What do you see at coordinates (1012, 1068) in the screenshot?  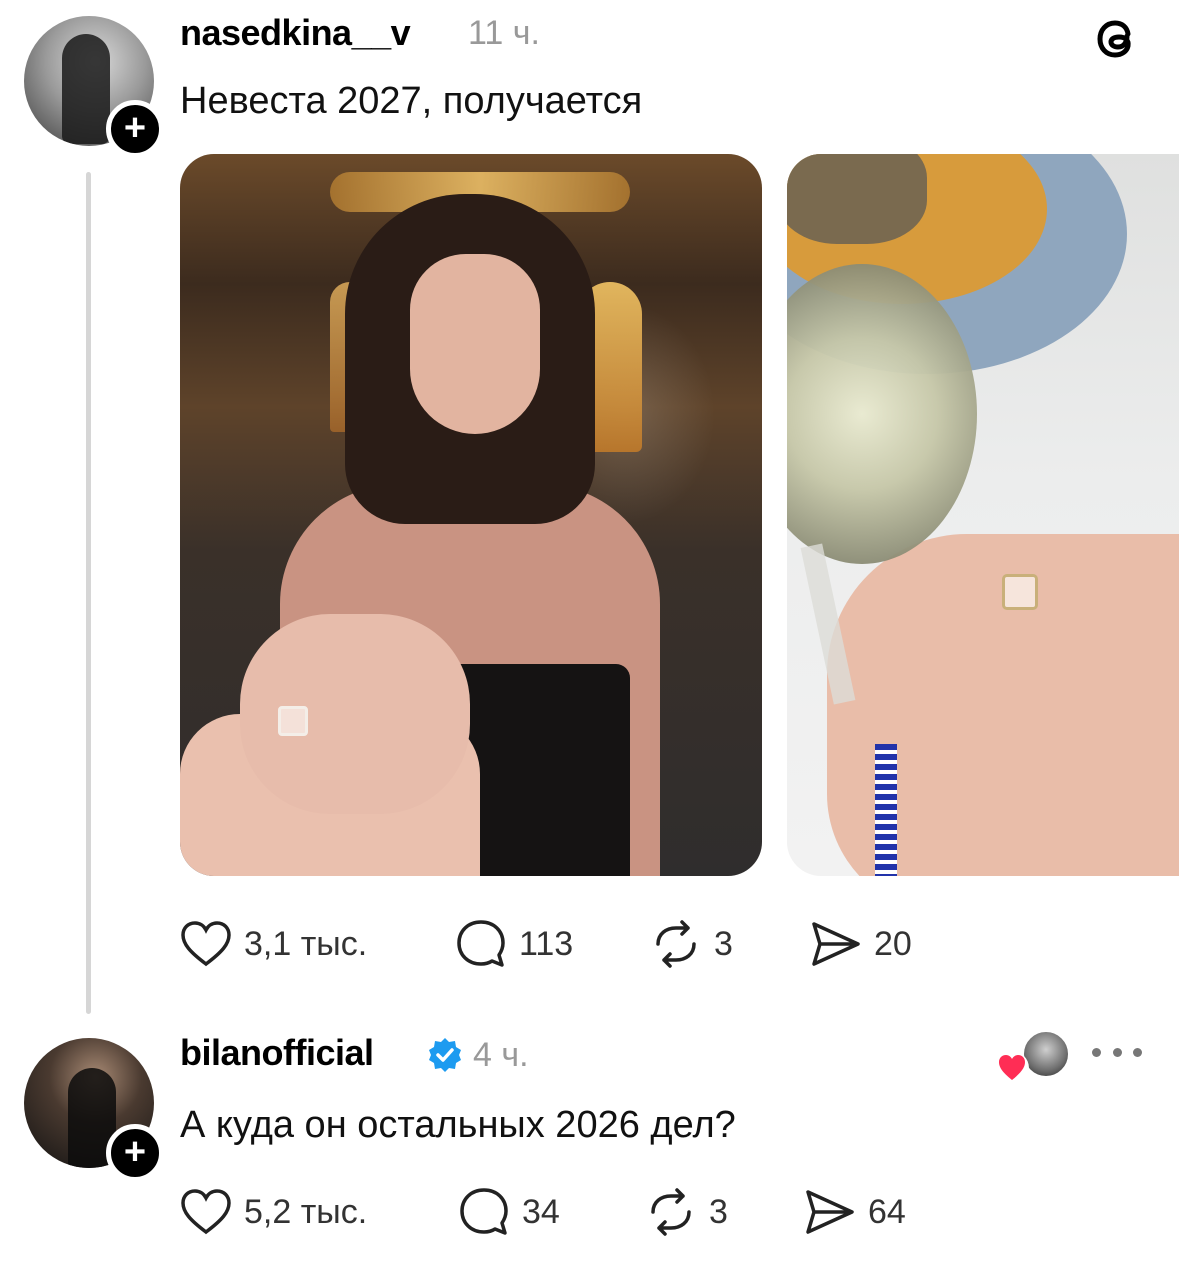 I see `liked-heart-icon` at bounding box center [1012, 1068].